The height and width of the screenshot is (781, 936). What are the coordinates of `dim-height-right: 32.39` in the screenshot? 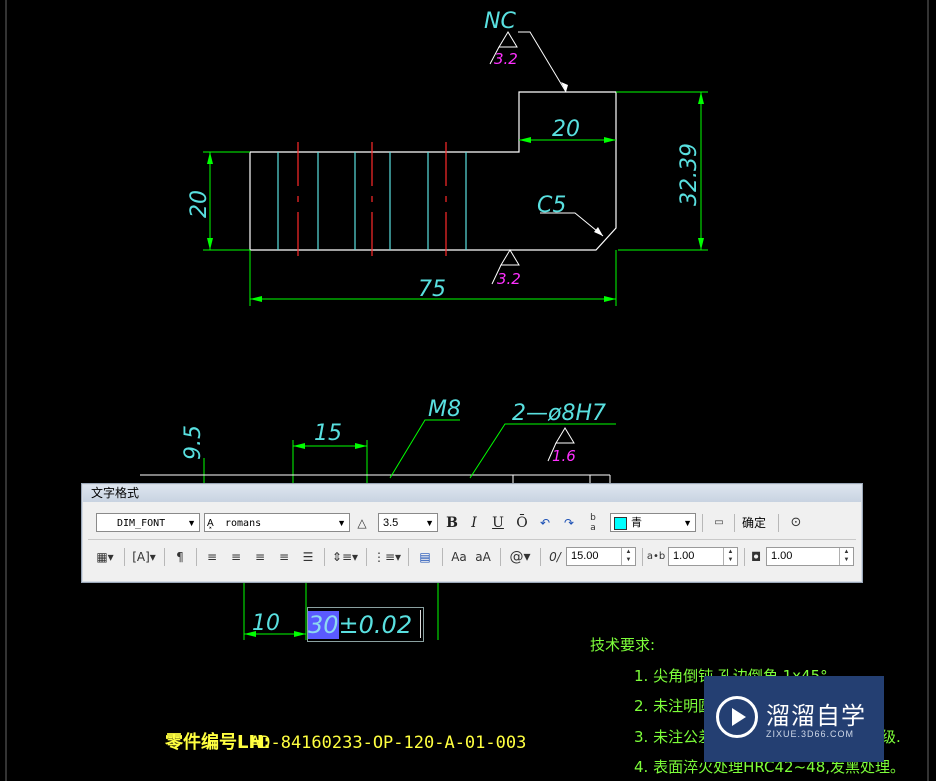 It's located at (689, 174).